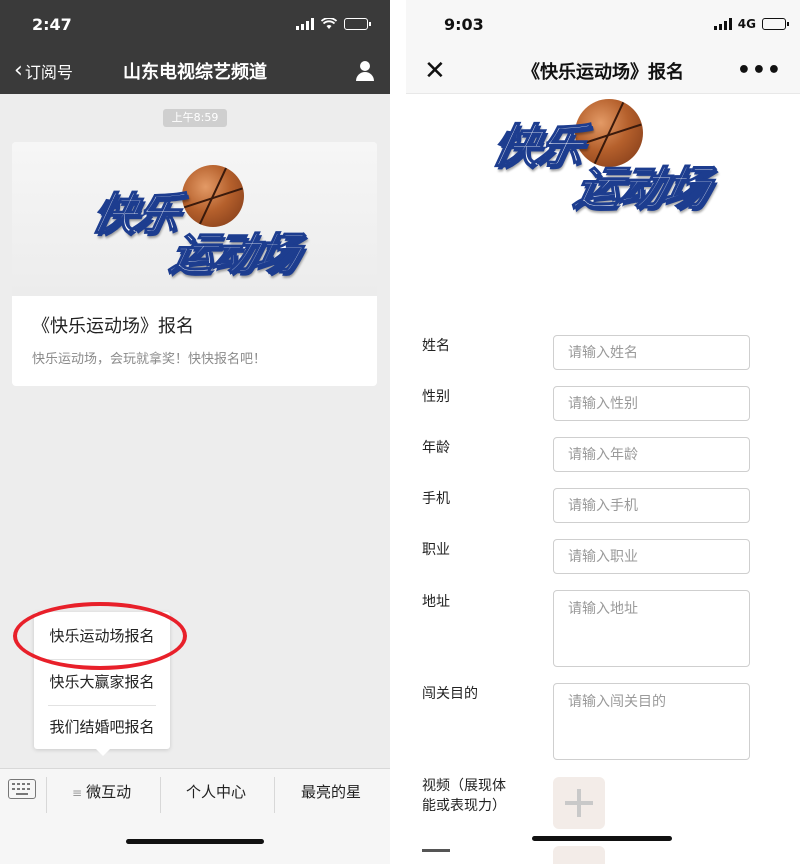 The image size is (800, 864). What do you see at coordinates (436, 448) in the screenshot?
I see `field-label-age: 年龄` at bounding box center [436, 448].